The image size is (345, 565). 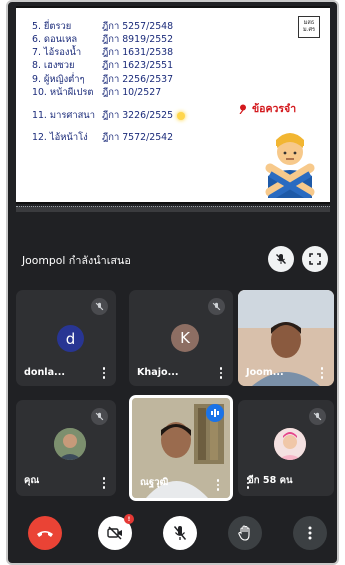 I want to click on presentation-mute-button, so click(x=281, y=259).